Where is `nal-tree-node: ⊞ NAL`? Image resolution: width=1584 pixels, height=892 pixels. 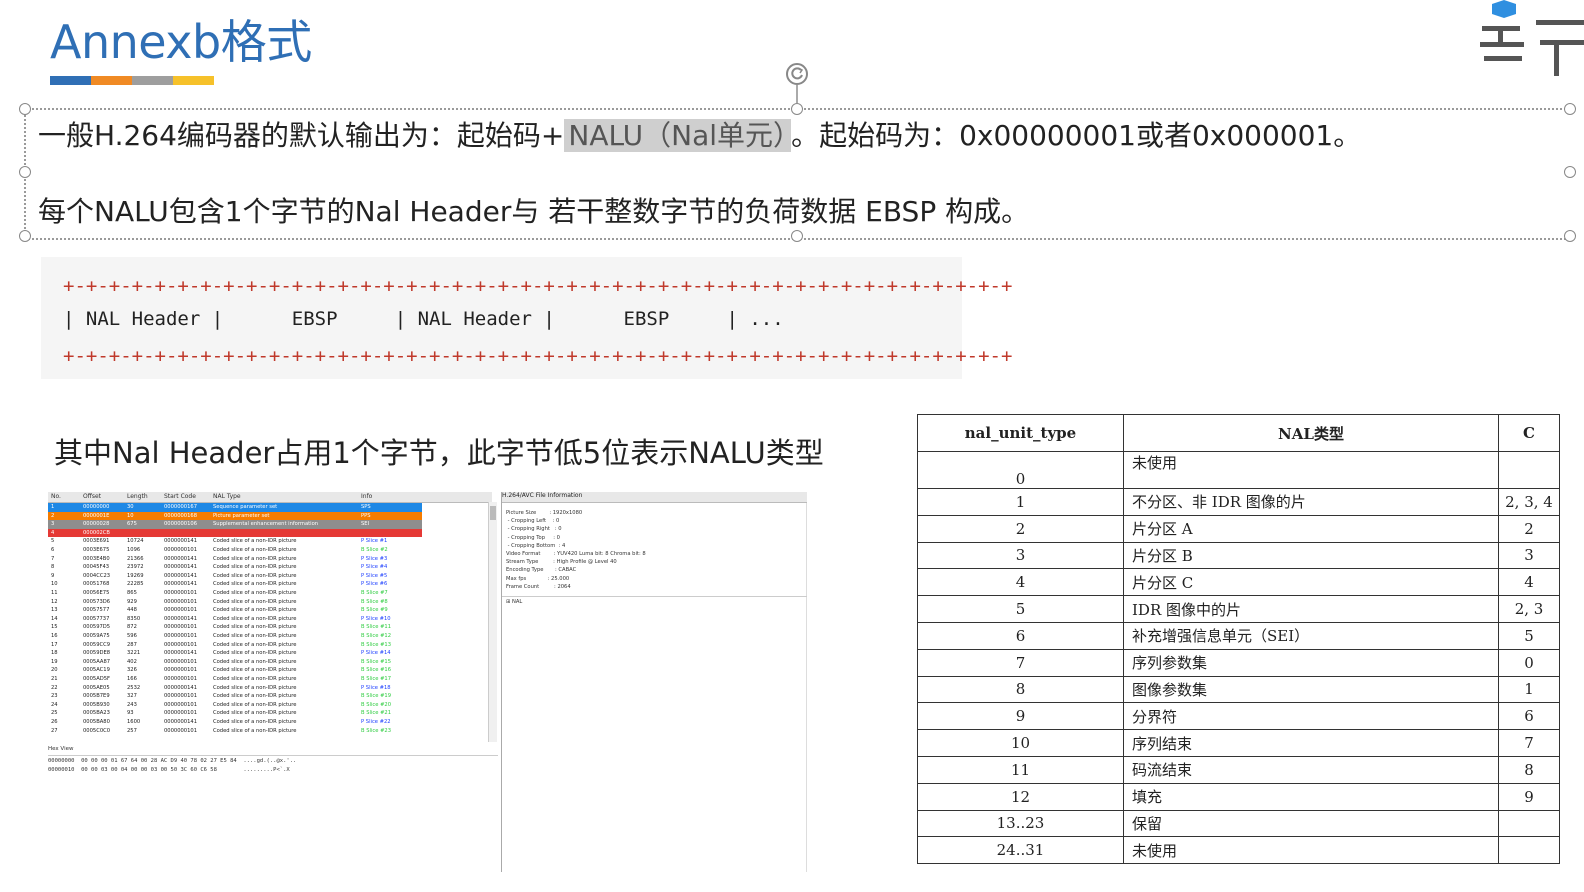 nal-tree-node: ⊞ NAL is located at coordinates (514, 602).